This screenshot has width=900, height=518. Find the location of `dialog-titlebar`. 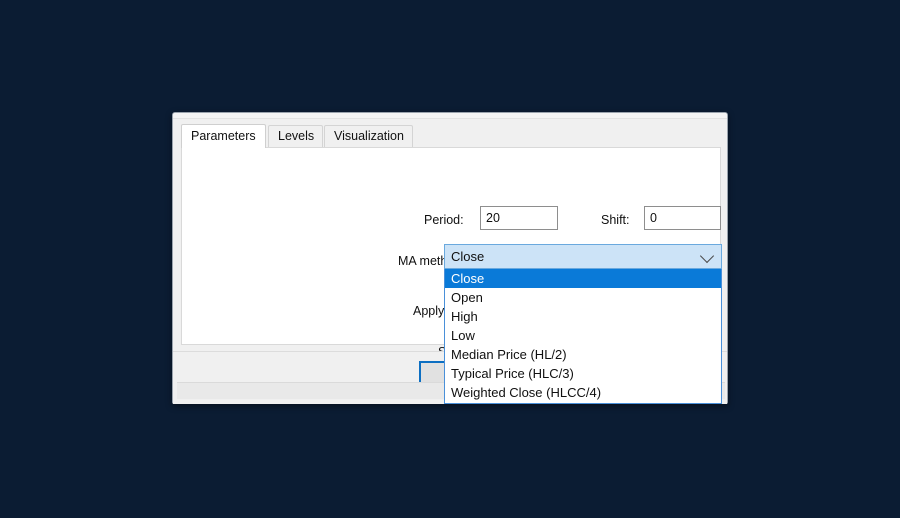

dialog-titlebar is located at coordinates (450, 116).